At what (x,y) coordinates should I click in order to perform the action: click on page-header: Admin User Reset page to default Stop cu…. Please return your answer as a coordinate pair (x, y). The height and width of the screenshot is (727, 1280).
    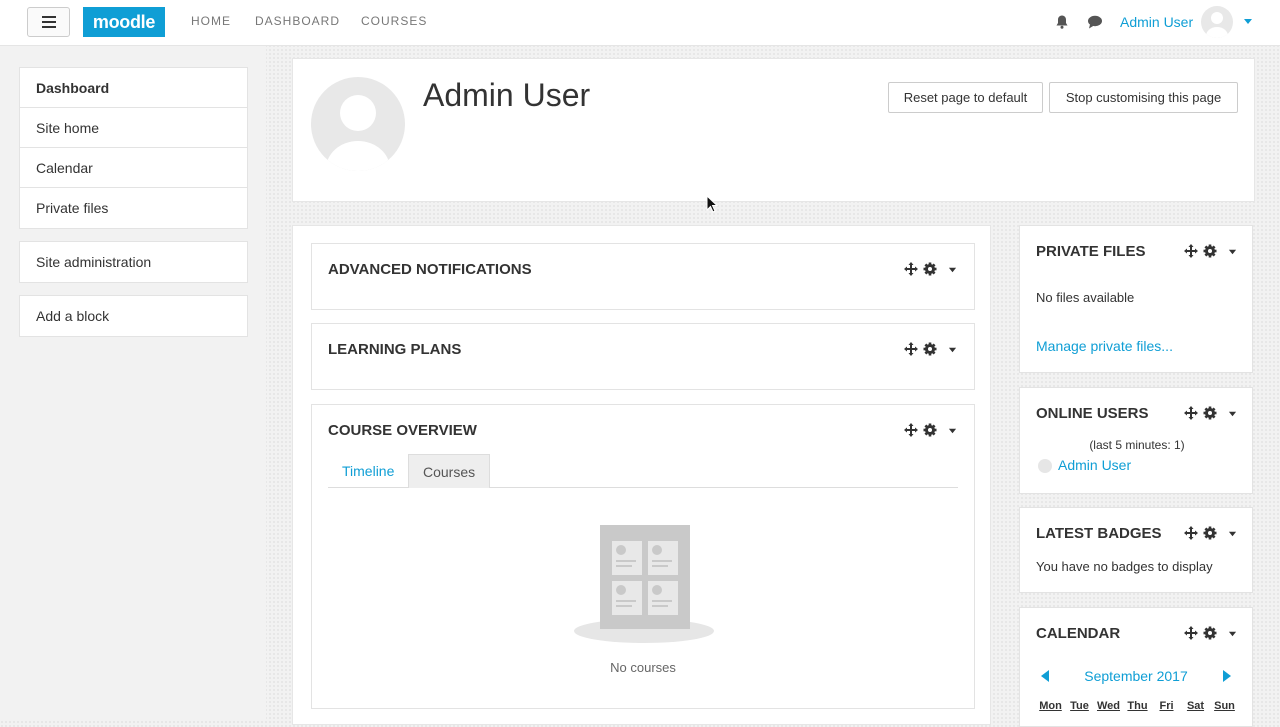
    Looking at the image, I should click on (773, 130).